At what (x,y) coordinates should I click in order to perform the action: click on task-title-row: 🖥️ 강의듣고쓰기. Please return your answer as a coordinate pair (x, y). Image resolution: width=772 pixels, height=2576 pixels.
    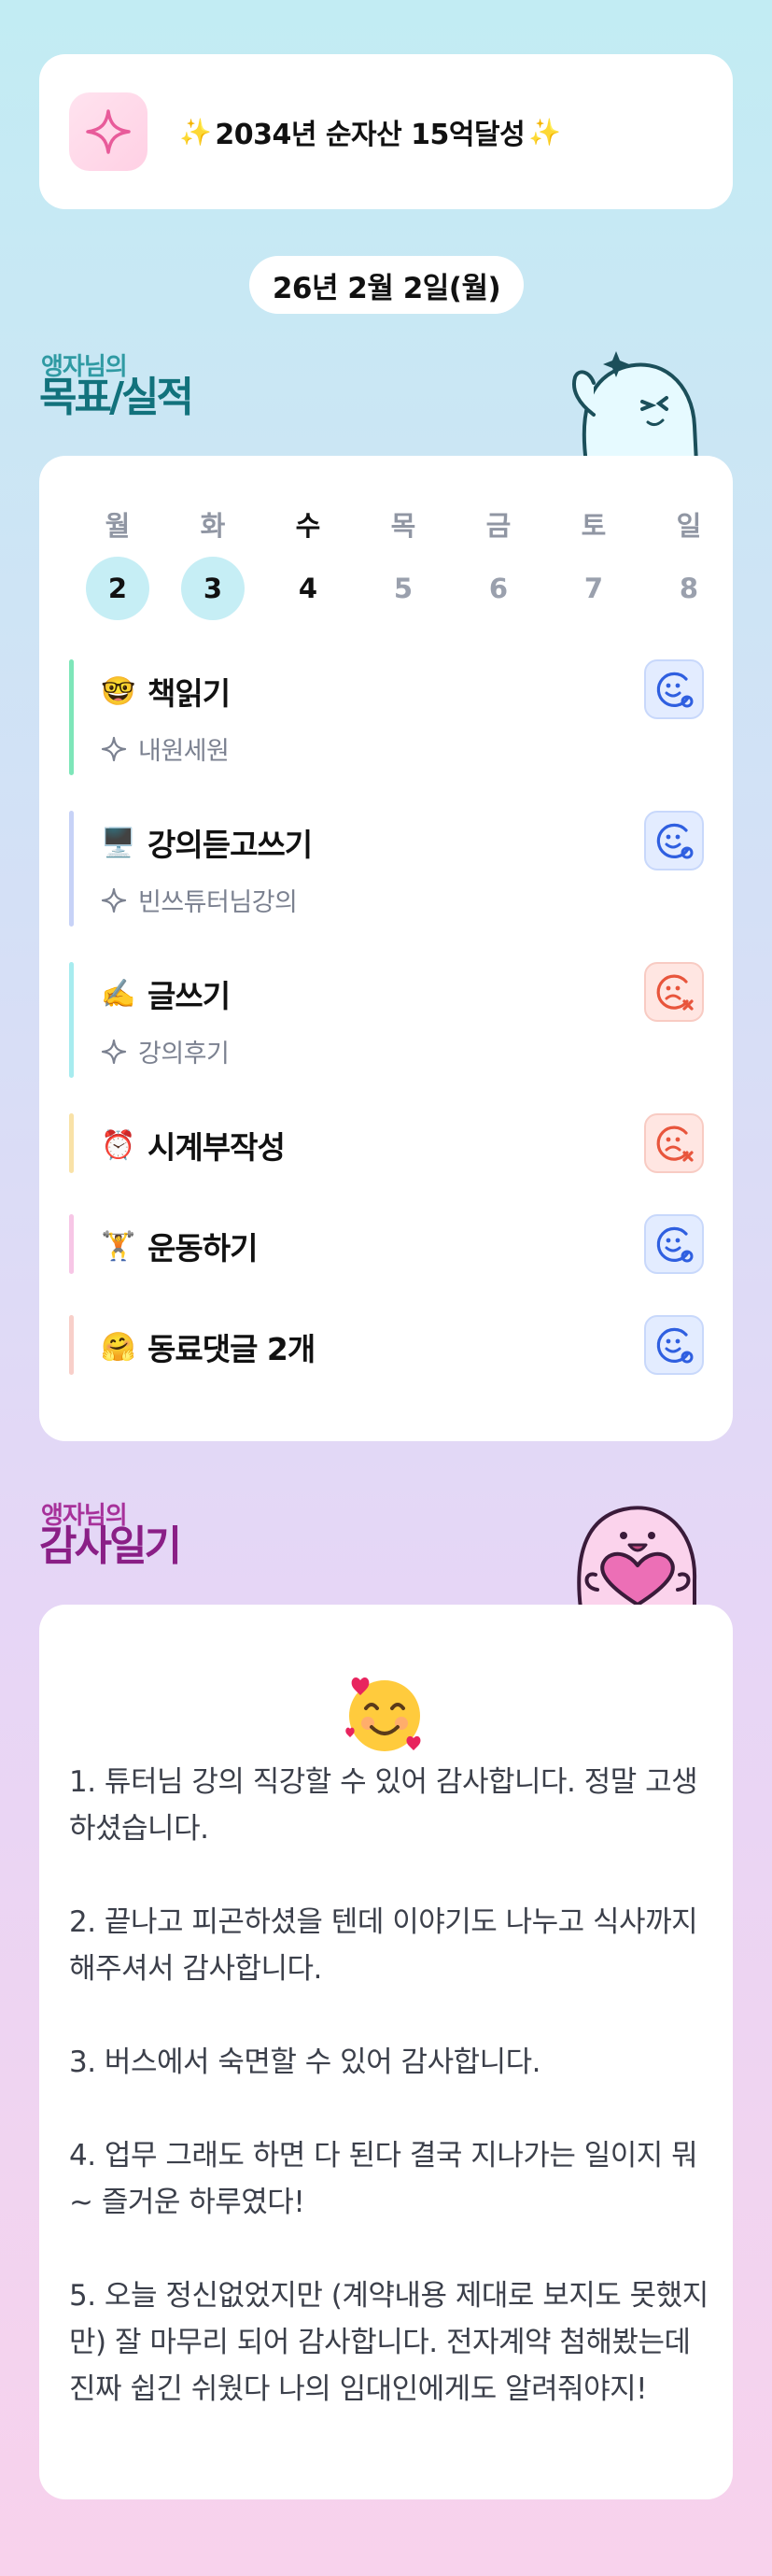
    Looking at the image, I should click on (207, 842).